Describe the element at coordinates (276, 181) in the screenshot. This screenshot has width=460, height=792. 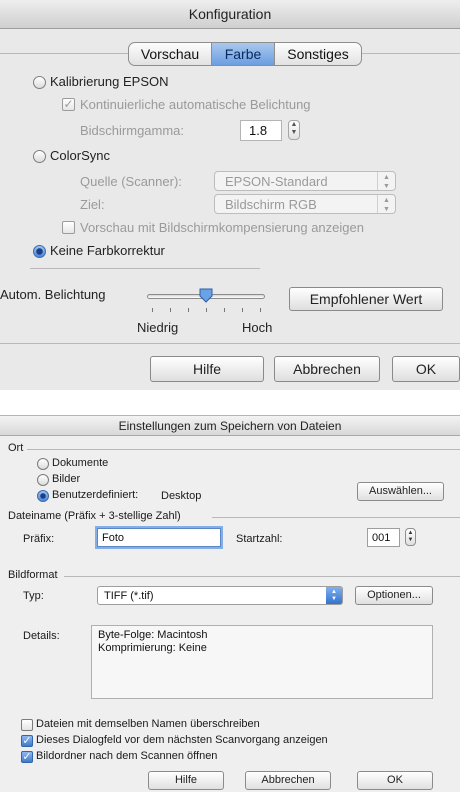
I see `quelle-value: EPSON-Standard` at that location.